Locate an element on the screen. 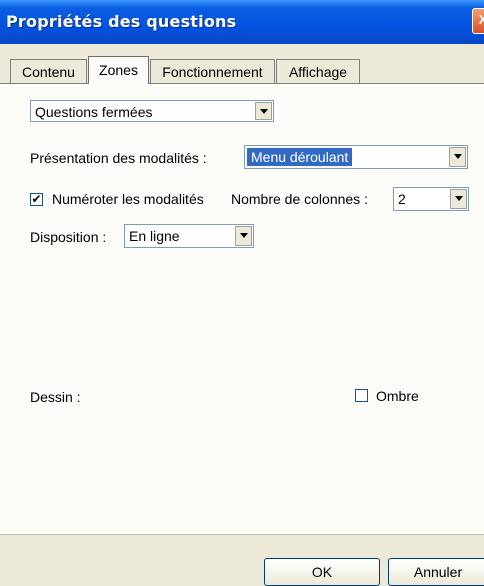 The image size is (484, 586). numbering-label: Numéroter les modalités is located at coordinates (128, 199).